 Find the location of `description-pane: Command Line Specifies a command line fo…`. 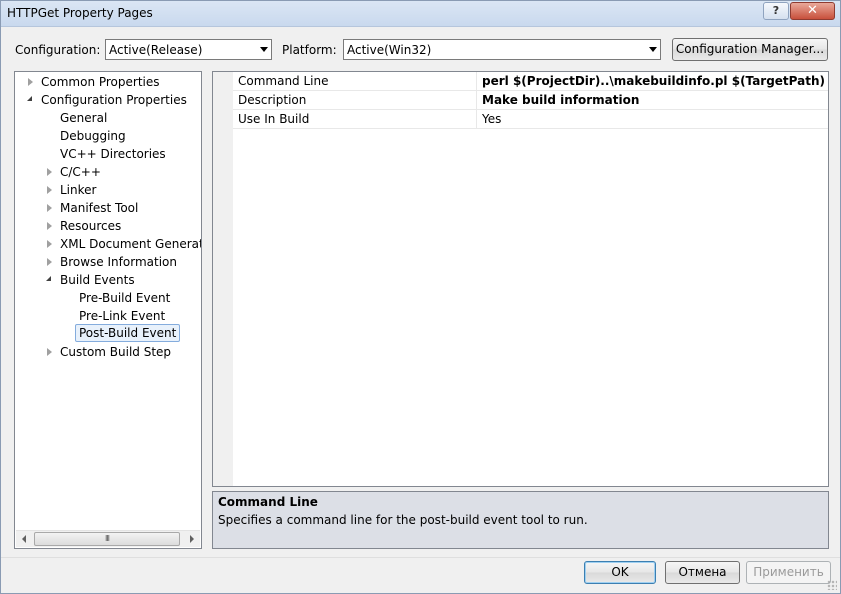

description-pane: Command Line Specifies a command line fo… is located at coordinates (520, 520).